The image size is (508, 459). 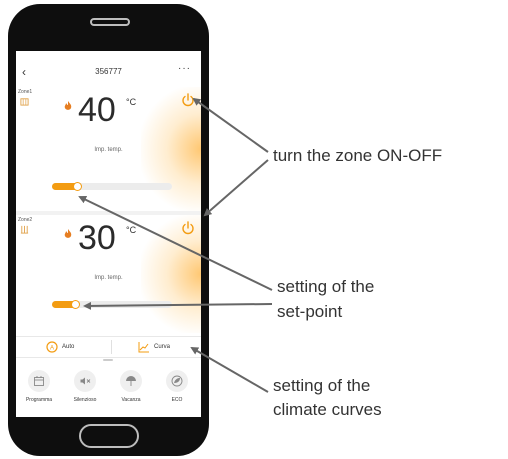 What do you see at coordinates (229, 369) in the screenshot?
I see `arrow-curva` at bounding box center [229, 369].